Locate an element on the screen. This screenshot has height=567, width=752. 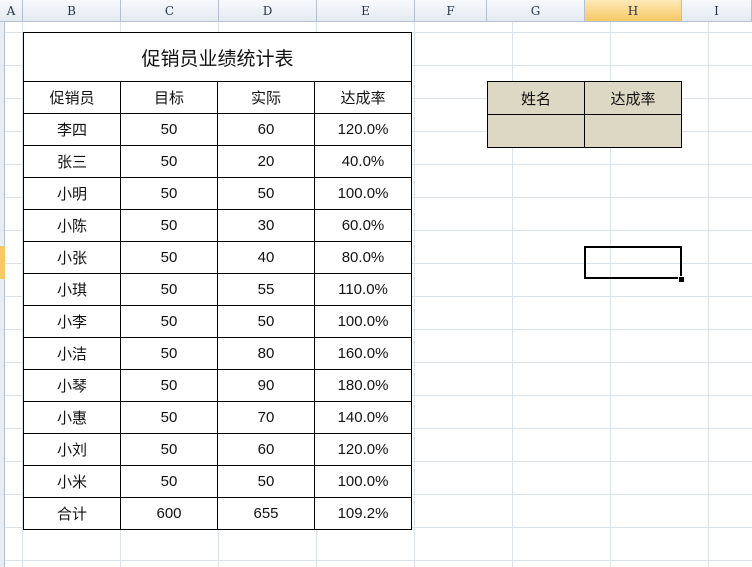
column-header-a: A is located at coordinates (11, 11).